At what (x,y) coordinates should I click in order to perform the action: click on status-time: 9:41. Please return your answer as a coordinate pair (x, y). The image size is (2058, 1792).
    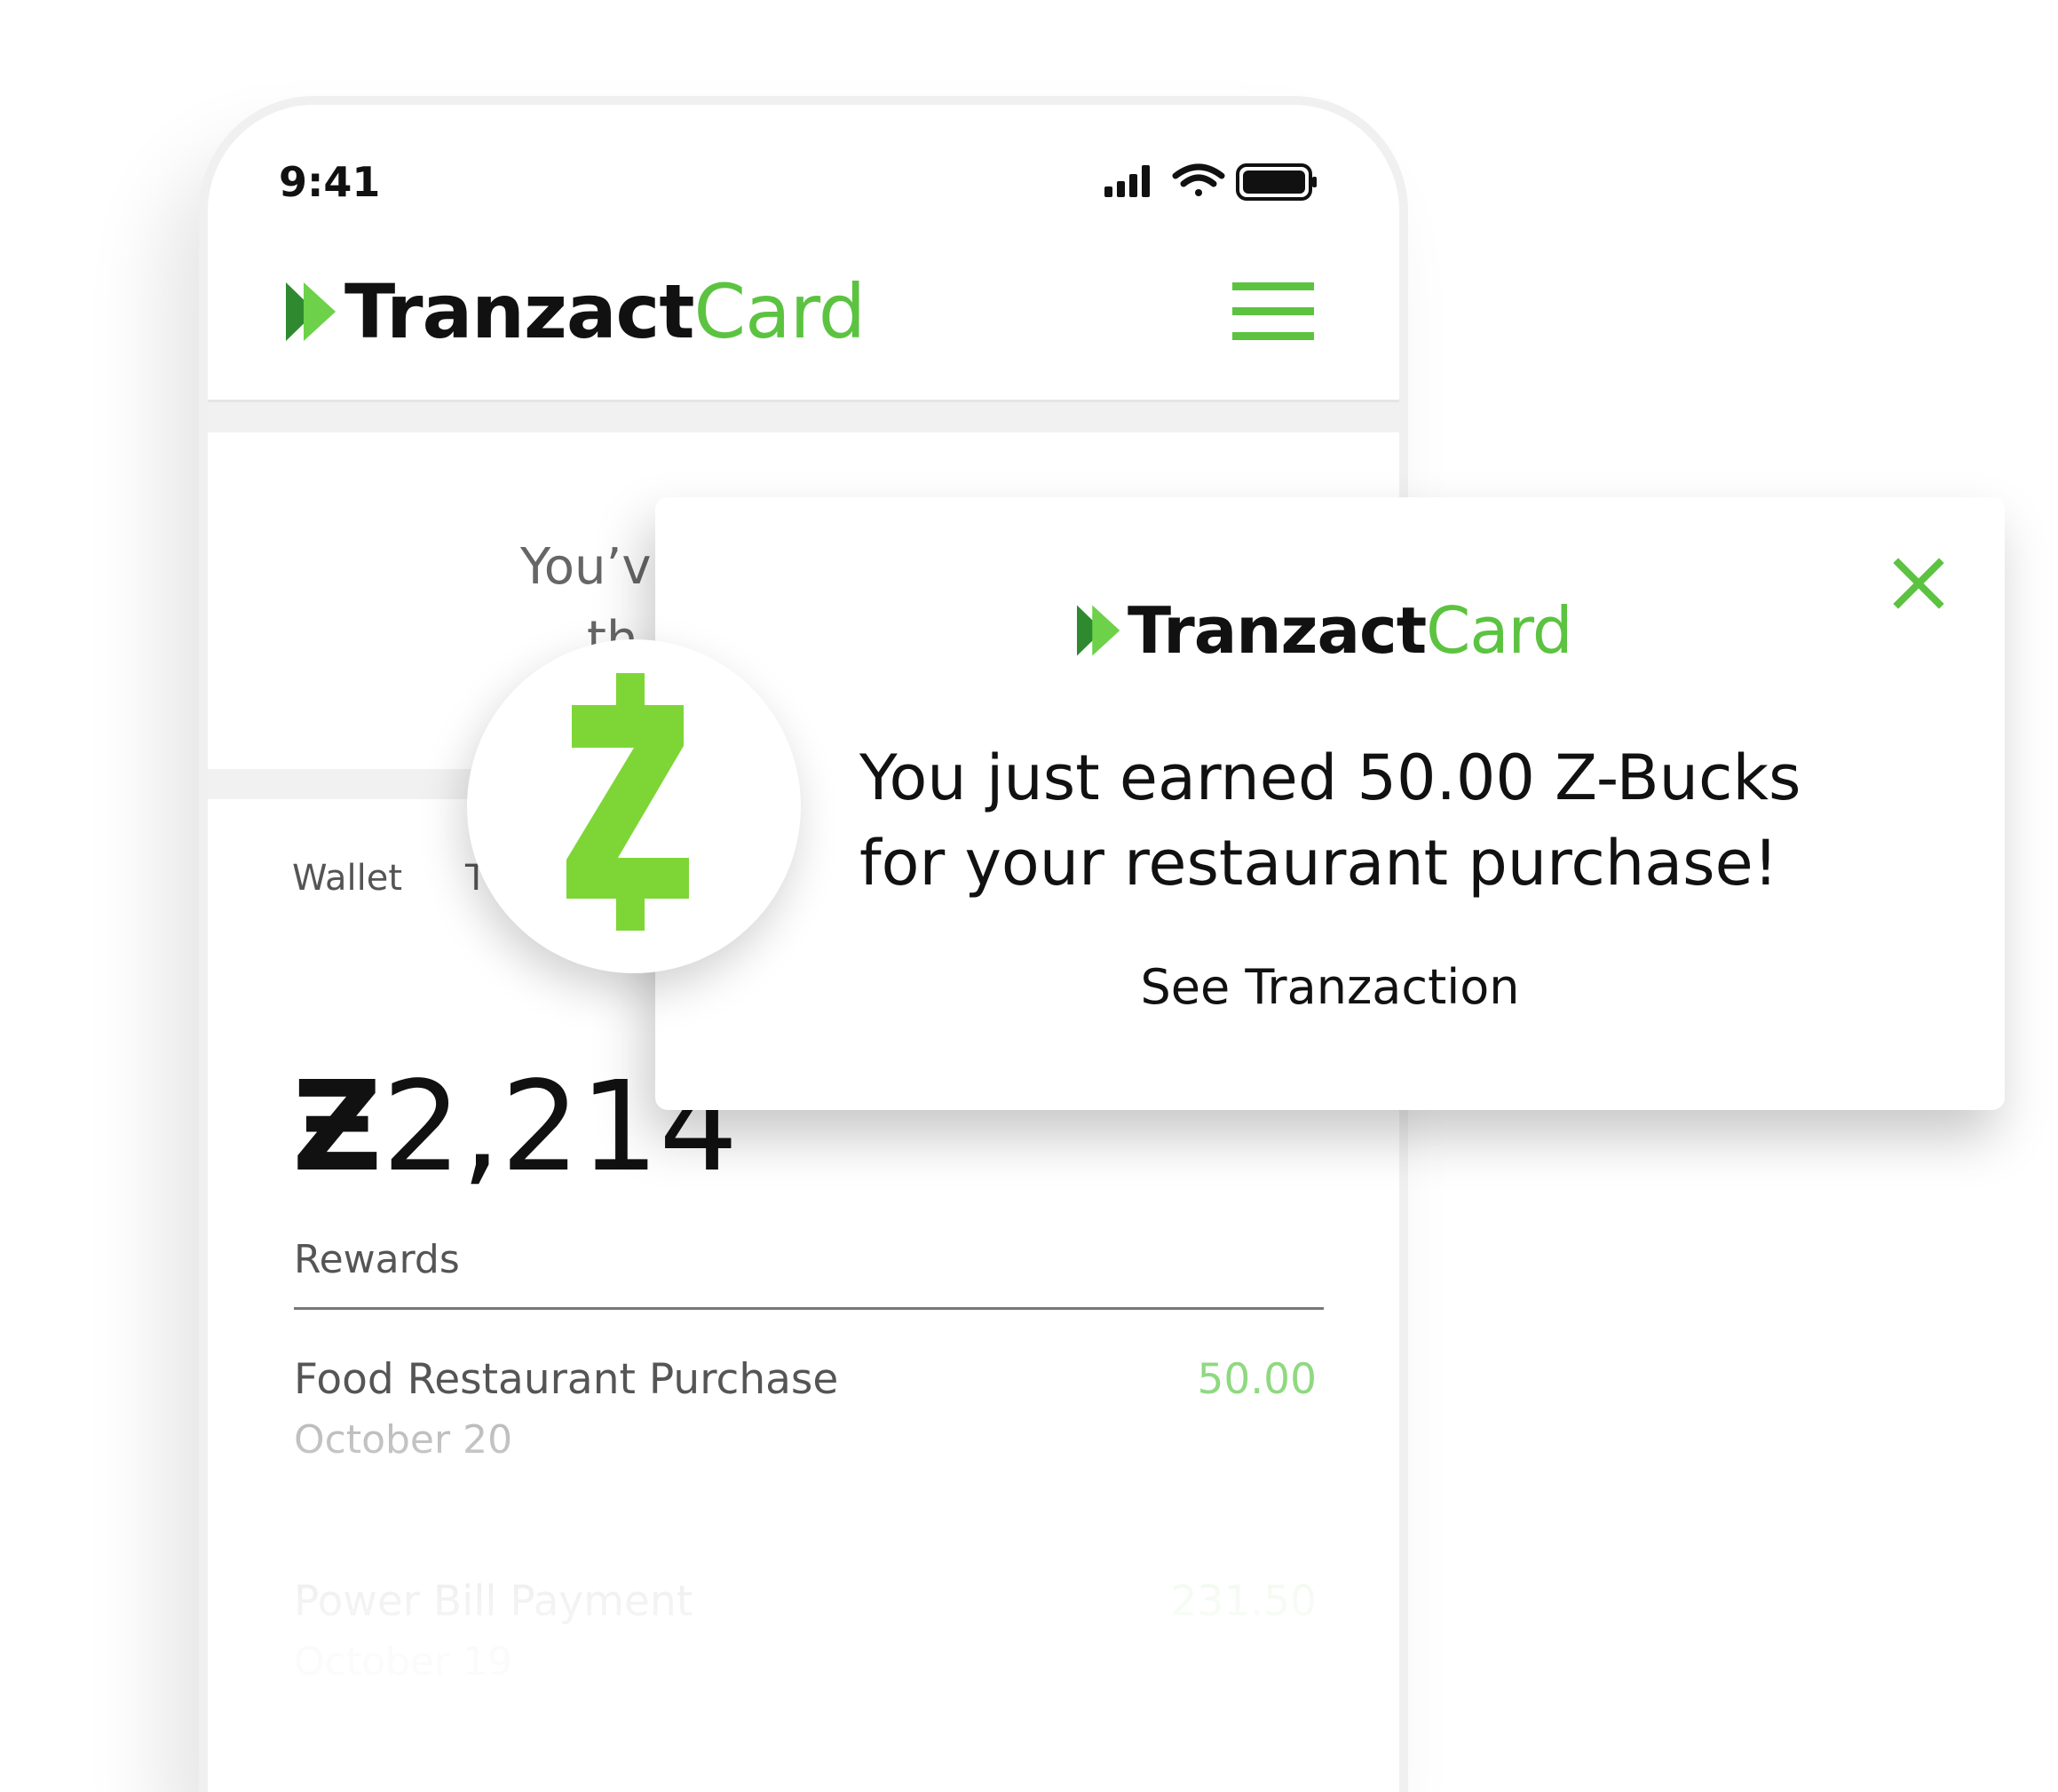
    Looking at the image, I should click on (330, 182).